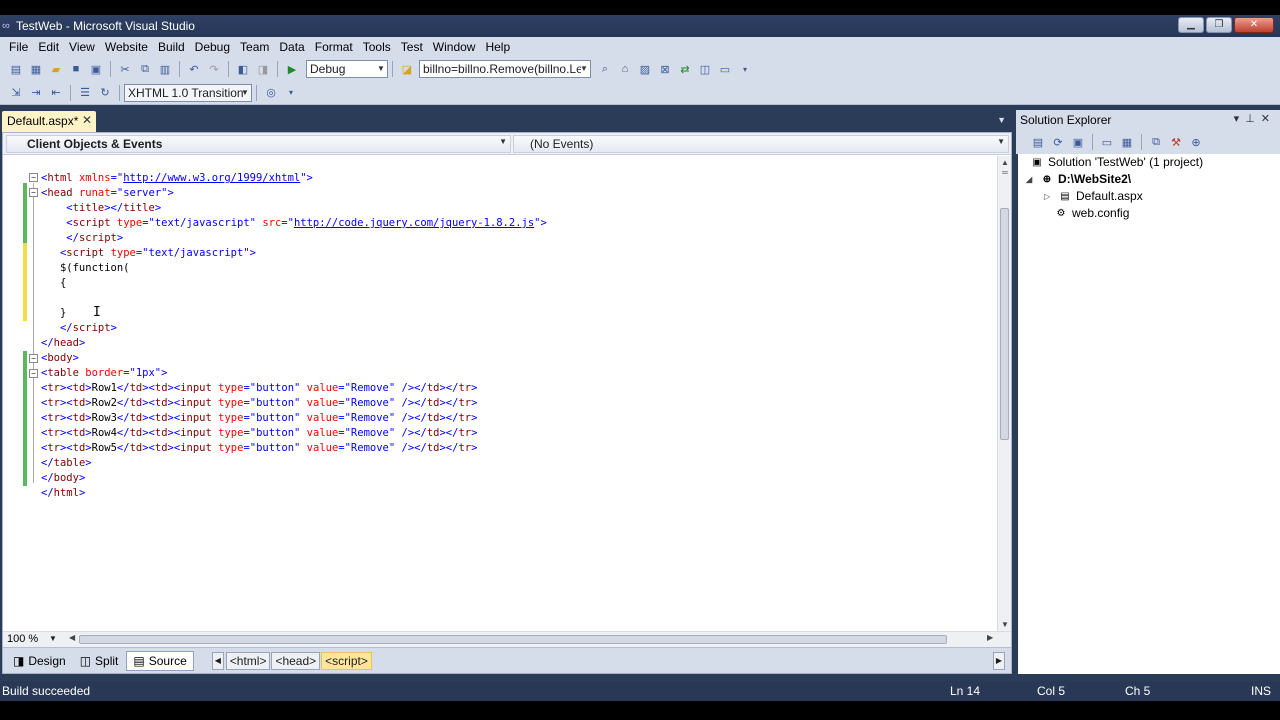 The height and width of the screenshot is (720, 1280). I want to click on menu-view: View, so click(82, 47).